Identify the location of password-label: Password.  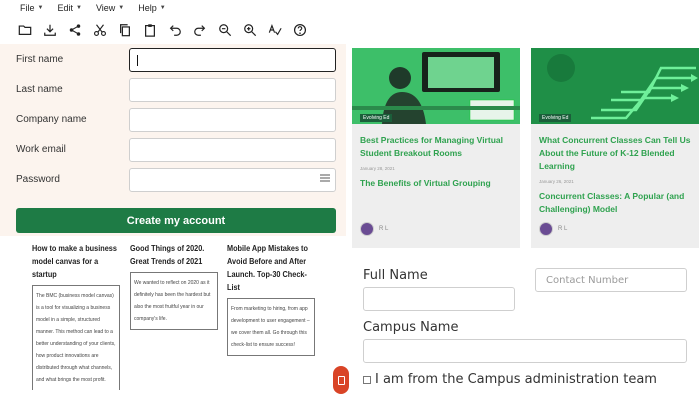
(38, 179).